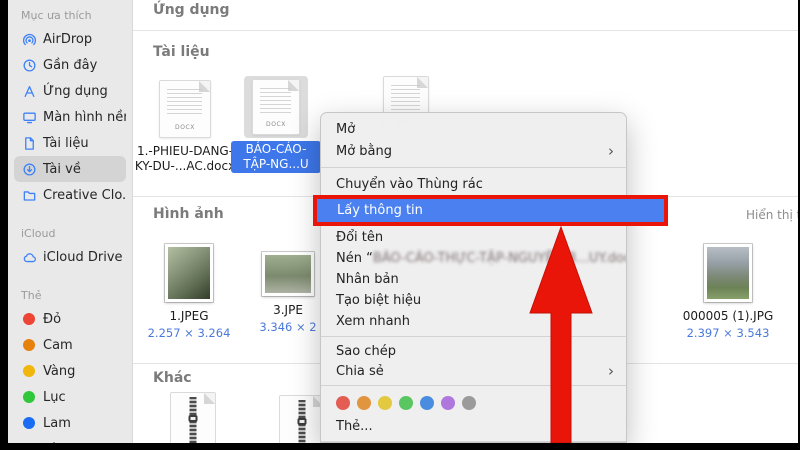 This screenshot has height=450, width=800. Describe the element at coordinates (58, 345) in the screenshot. I see `sidebar-item-label: Cam` at that location.